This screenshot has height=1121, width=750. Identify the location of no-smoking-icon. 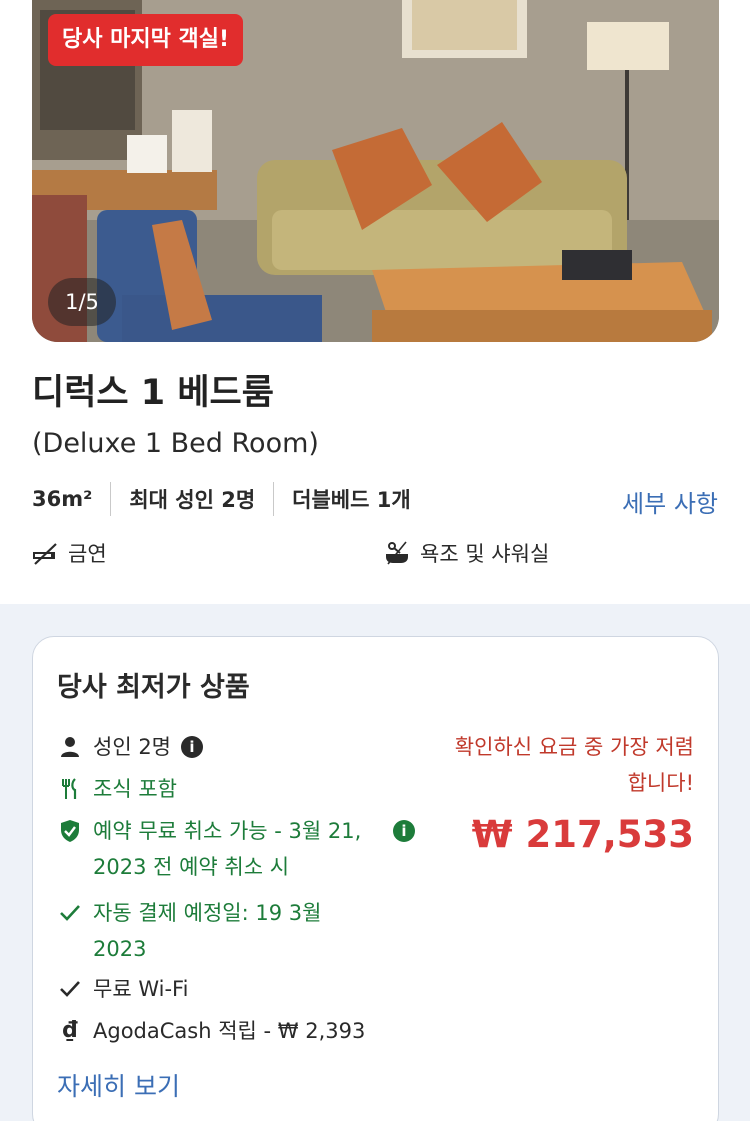
(45, 554).